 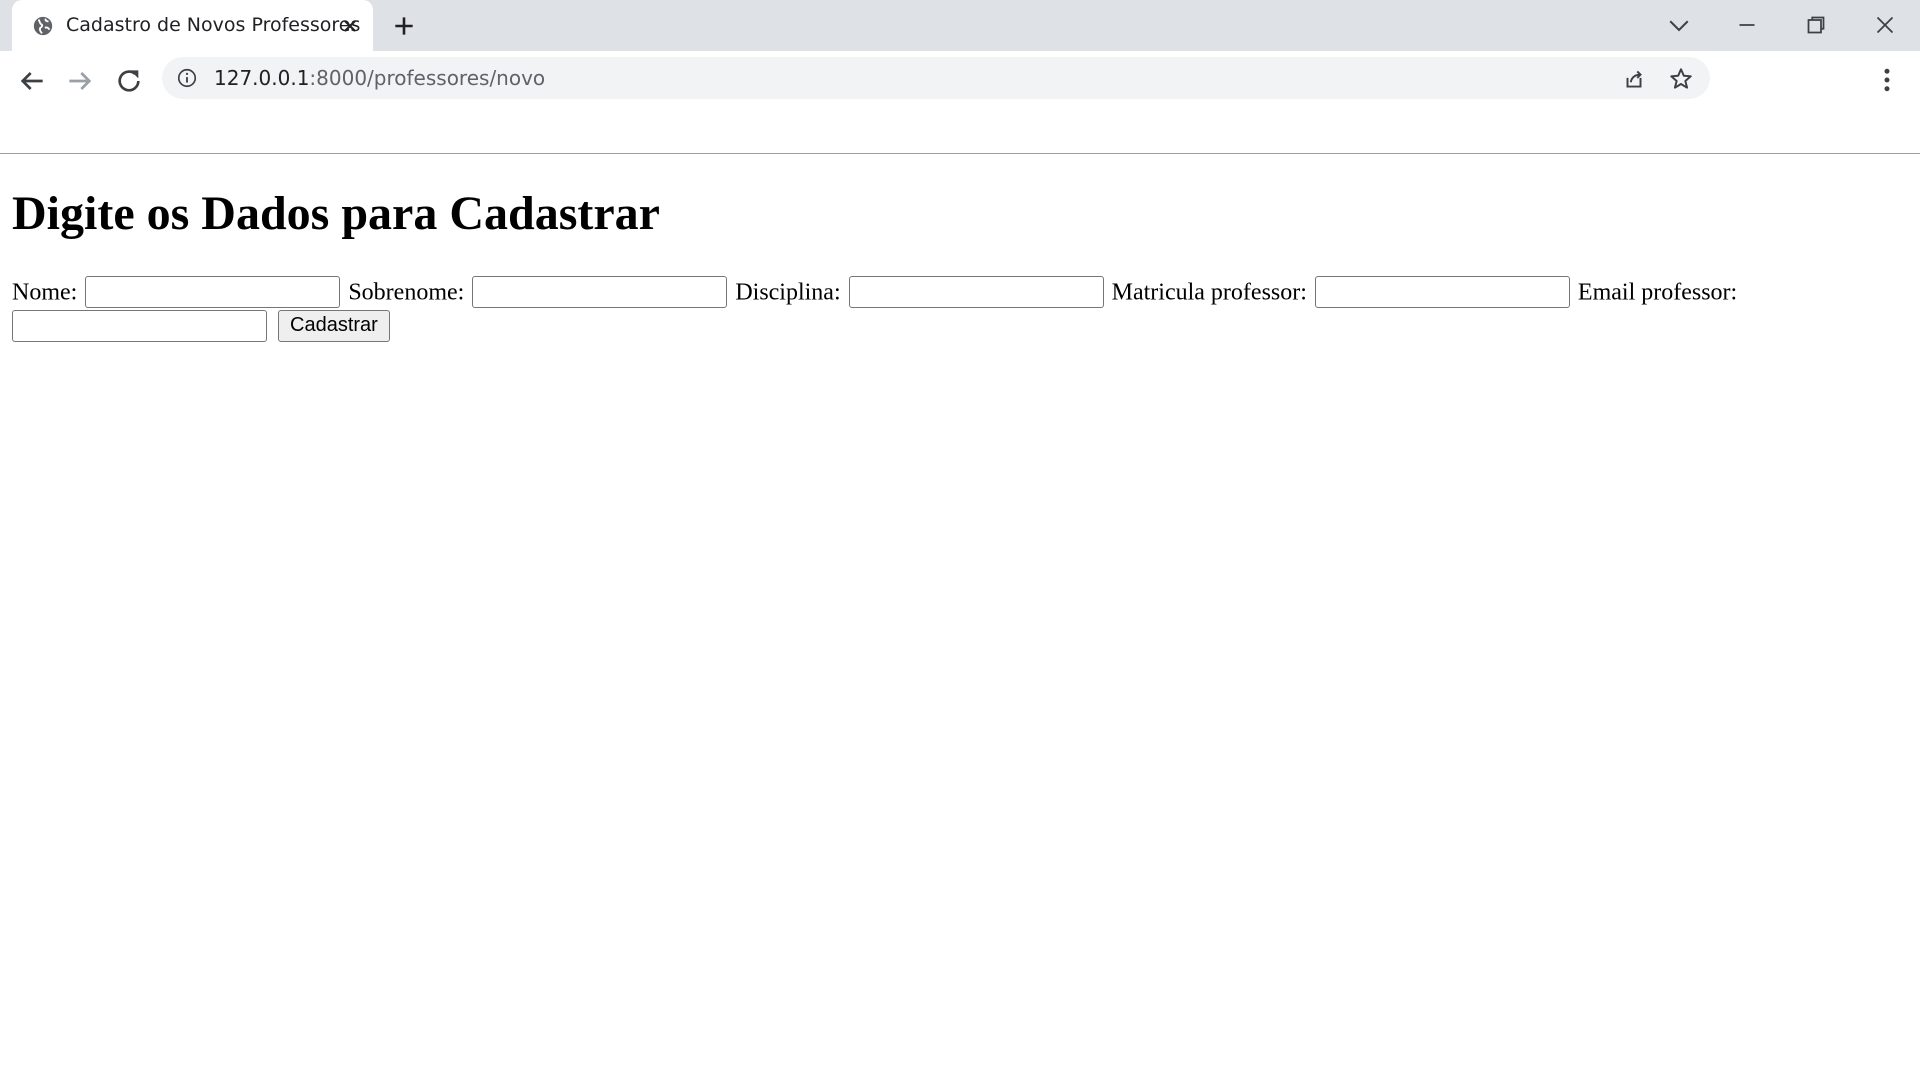 I want to click on info-icon, so click(x=187, y=78).